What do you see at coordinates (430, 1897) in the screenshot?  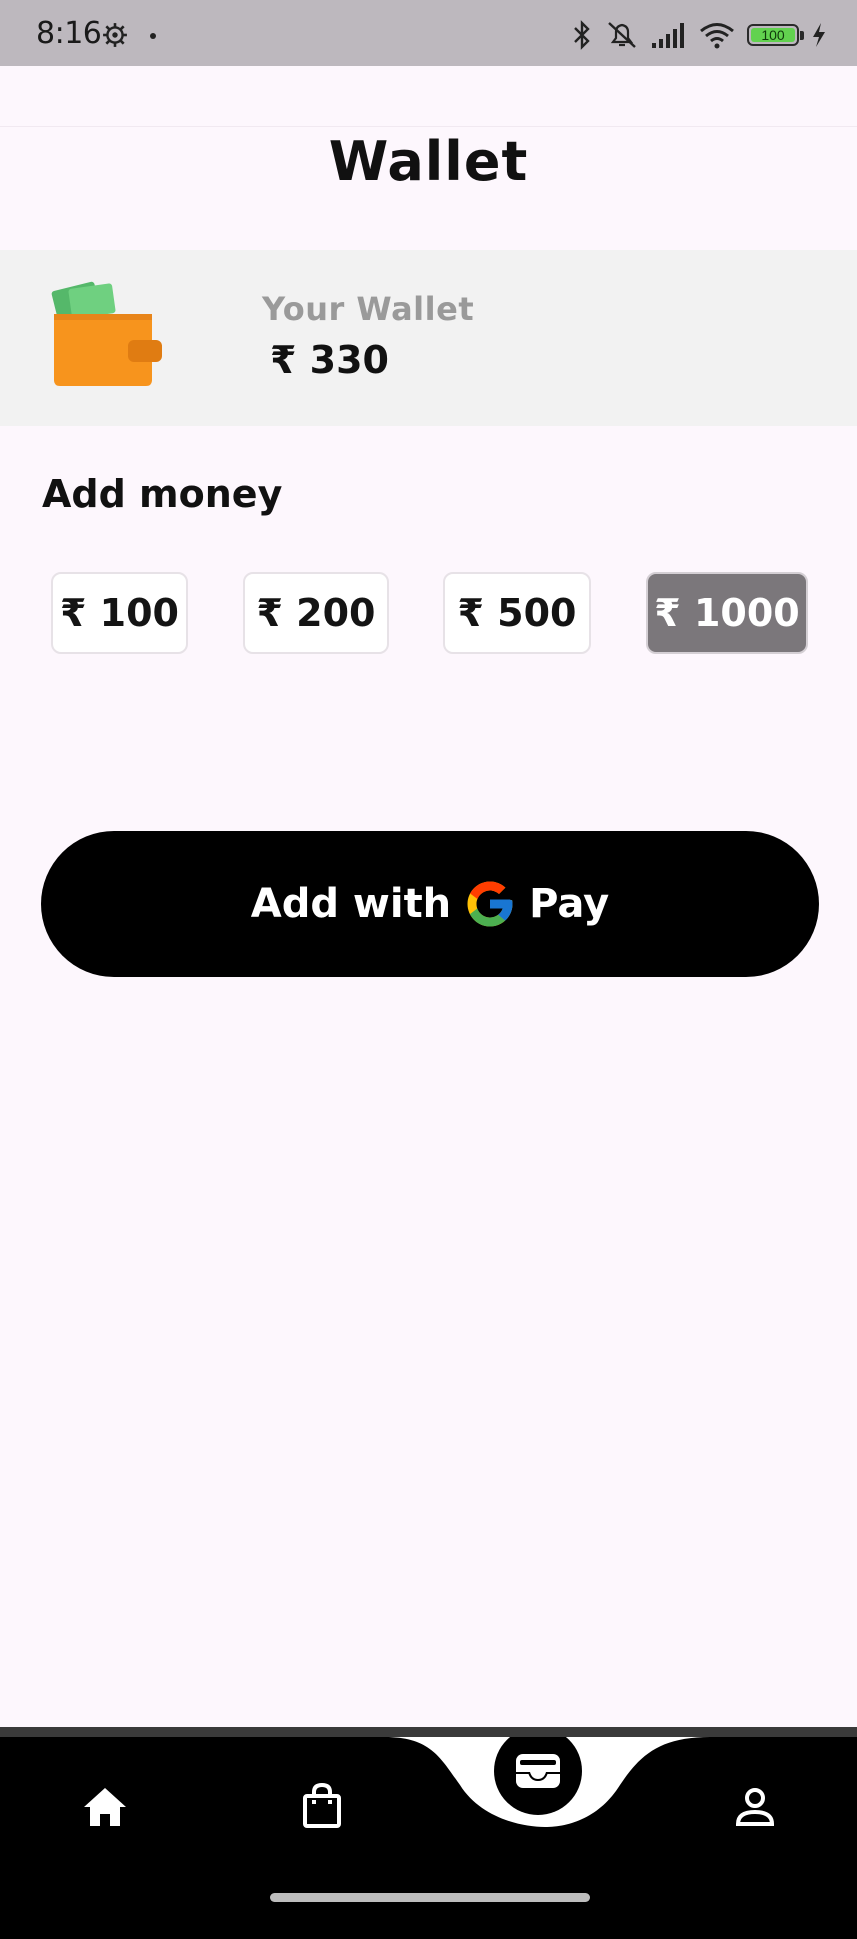 I see `home-indicator` at bounding box center [430, 1897].